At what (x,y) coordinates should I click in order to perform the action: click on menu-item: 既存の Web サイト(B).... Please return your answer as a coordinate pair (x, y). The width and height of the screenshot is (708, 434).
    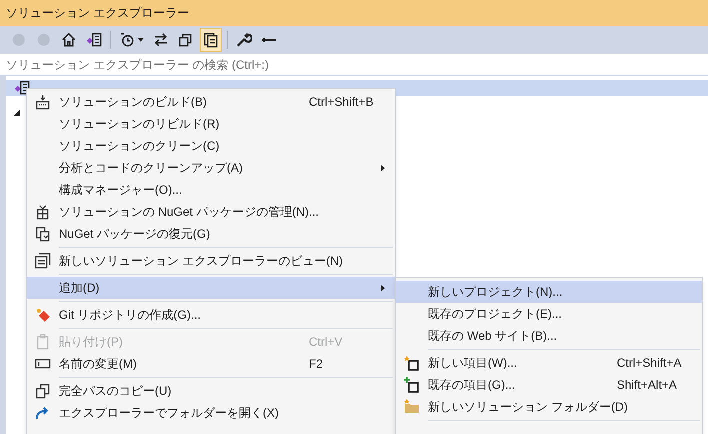
    Looking at the image, I should click on (549, 336).